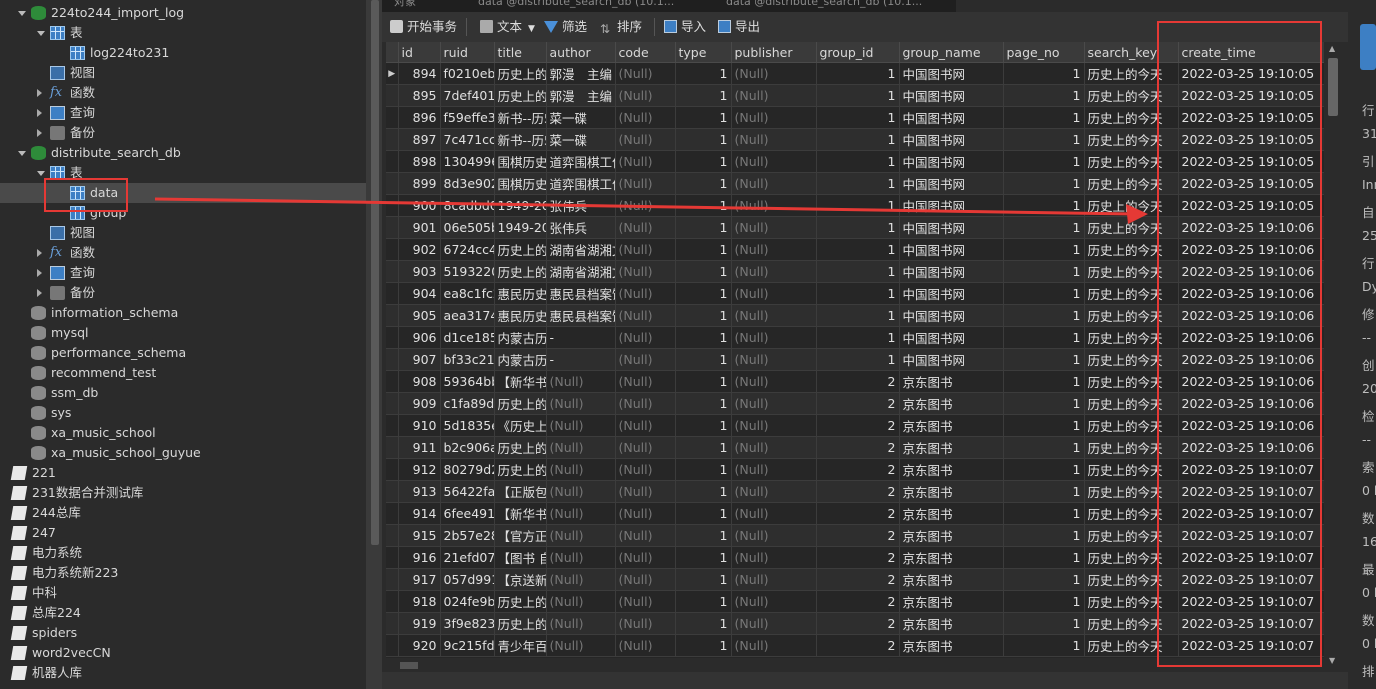 The height and width of the screenshot is (689, 1376). I want to click on annotation-arrow, so click(651, 210).